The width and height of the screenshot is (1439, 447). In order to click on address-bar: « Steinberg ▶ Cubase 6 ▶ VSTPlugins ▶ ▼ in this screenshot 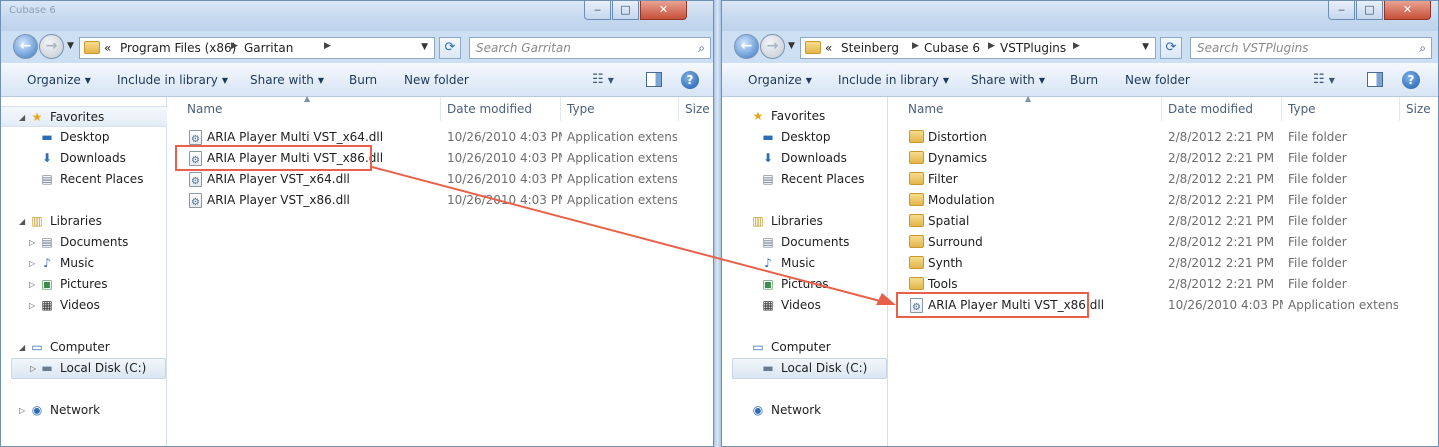, I will do `click(978, 48)`.